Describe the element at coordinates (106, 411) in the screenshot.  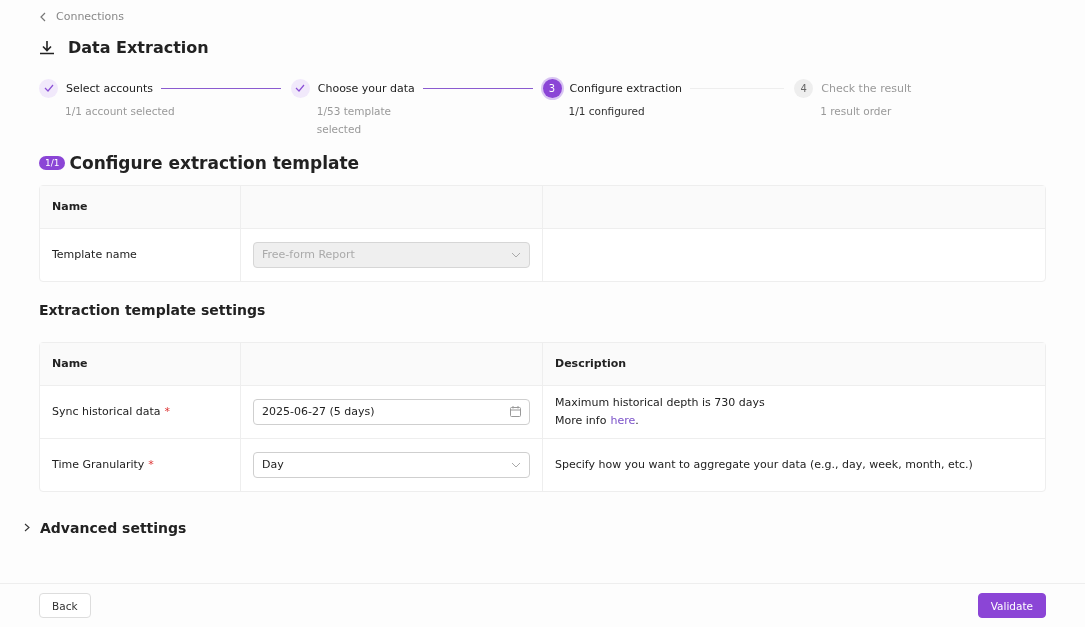
I see `row-label: Sync historical data` at that location.